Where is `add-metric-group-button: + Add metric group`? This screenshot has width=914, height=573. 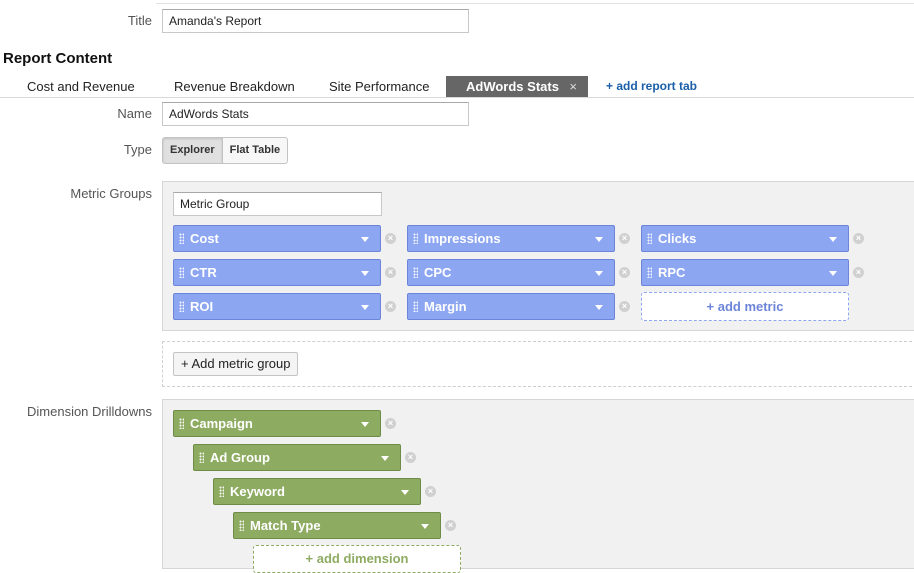 add-metric-group-button: + Add metric group is located at coordinates (236, 364).